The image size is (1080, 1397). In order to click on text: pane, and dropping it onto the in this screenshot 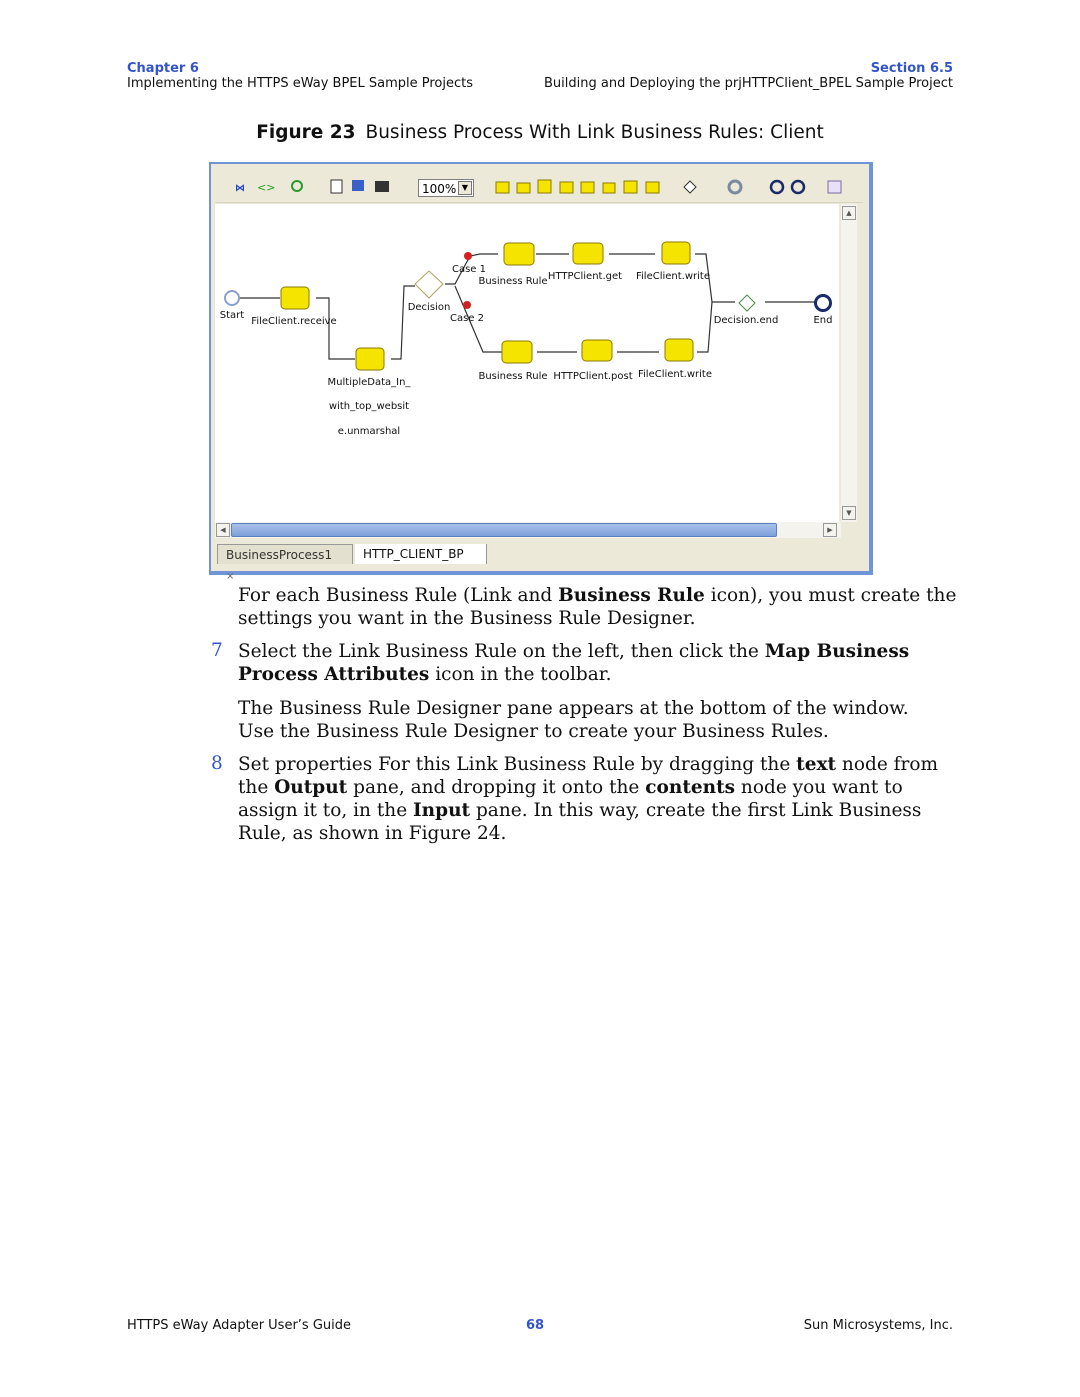, I will do `click(496, 787)`.